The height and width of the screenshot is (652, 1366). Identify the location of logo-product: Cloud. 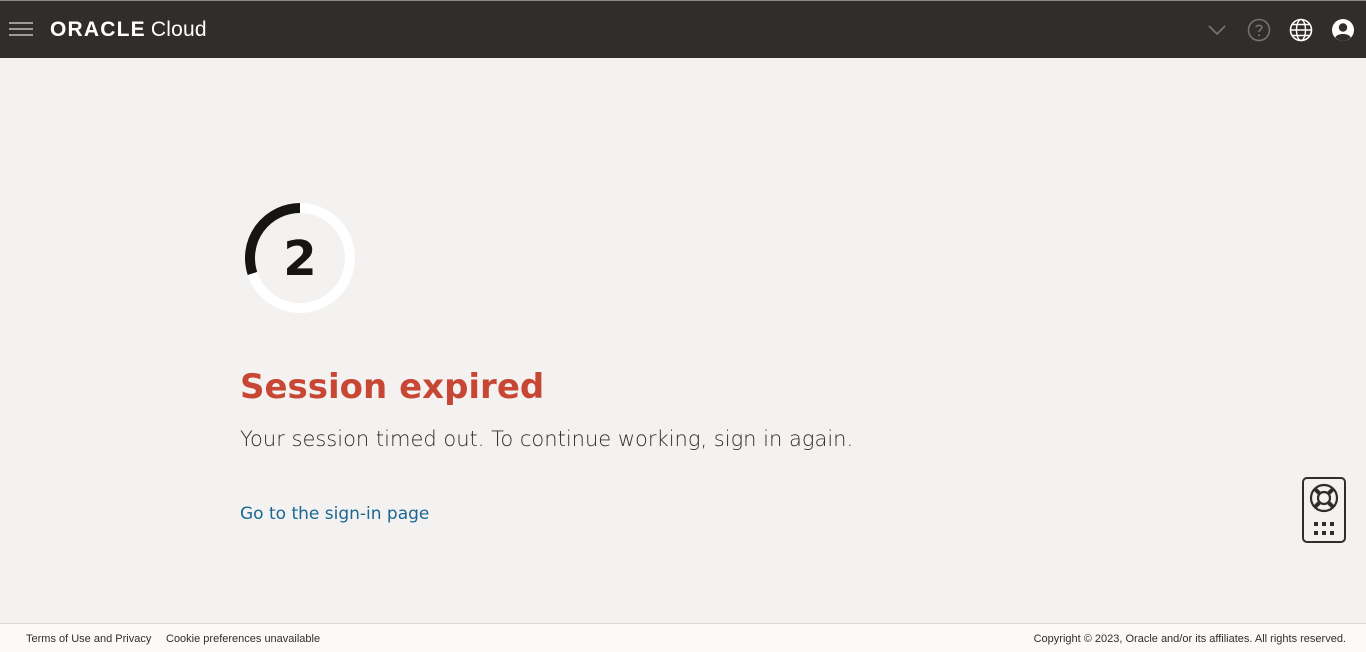
(178, 29).